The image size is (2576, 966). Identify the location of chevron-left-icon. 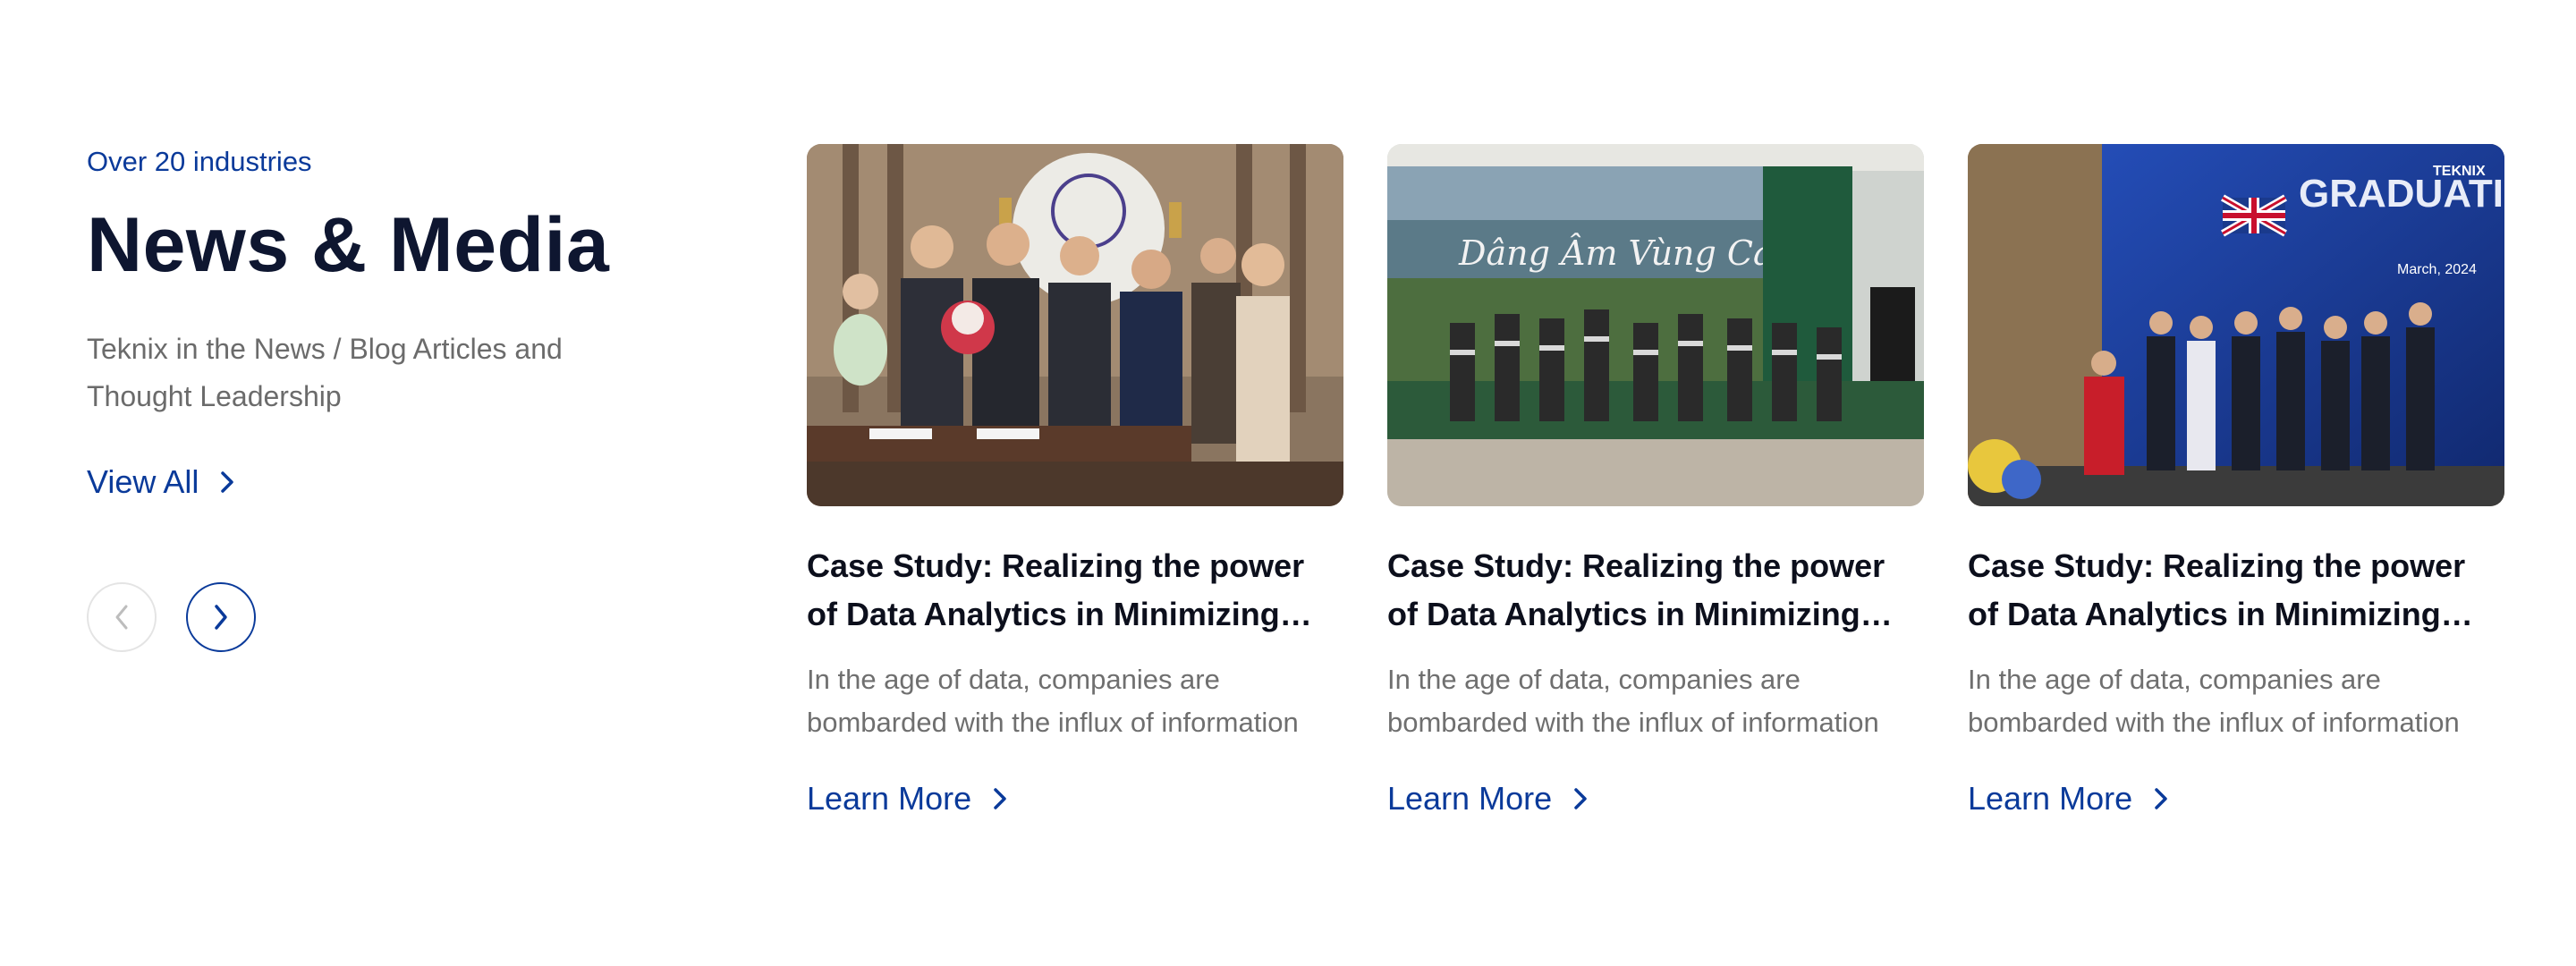
(121, 617).